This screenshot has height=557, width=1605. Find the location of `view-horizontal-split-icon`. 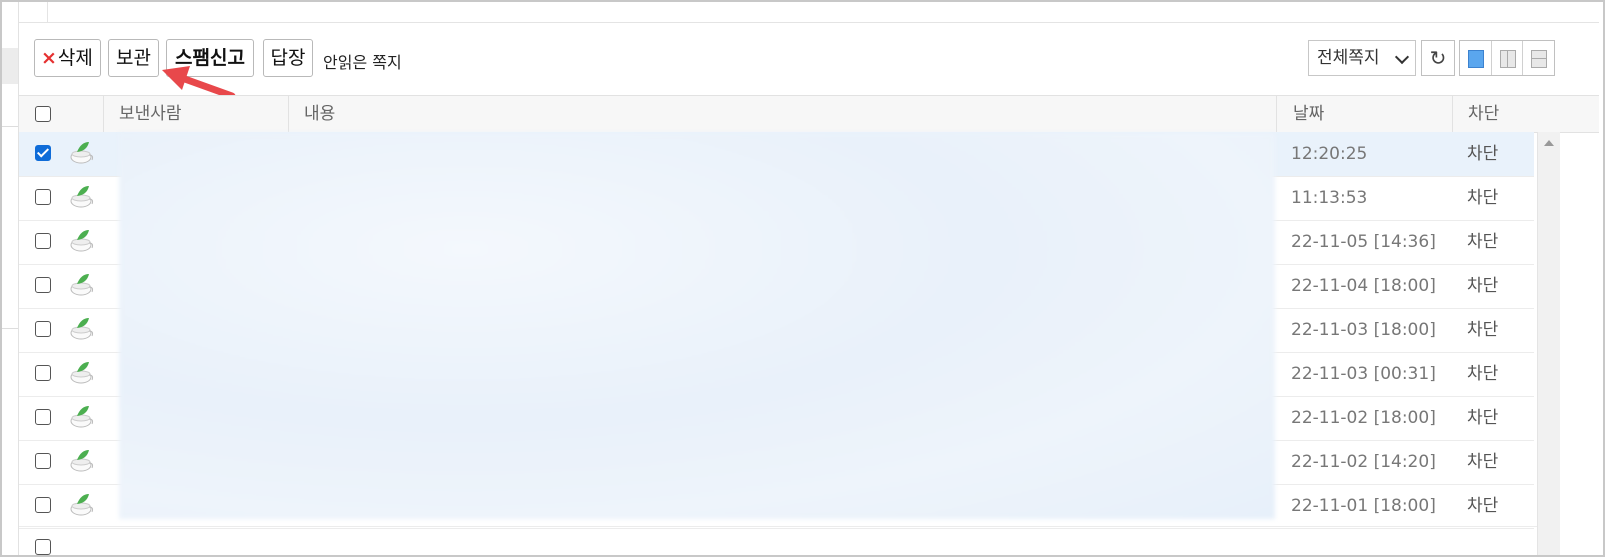

view-horizontal-split-icon is located at coordinates (1538, 58).